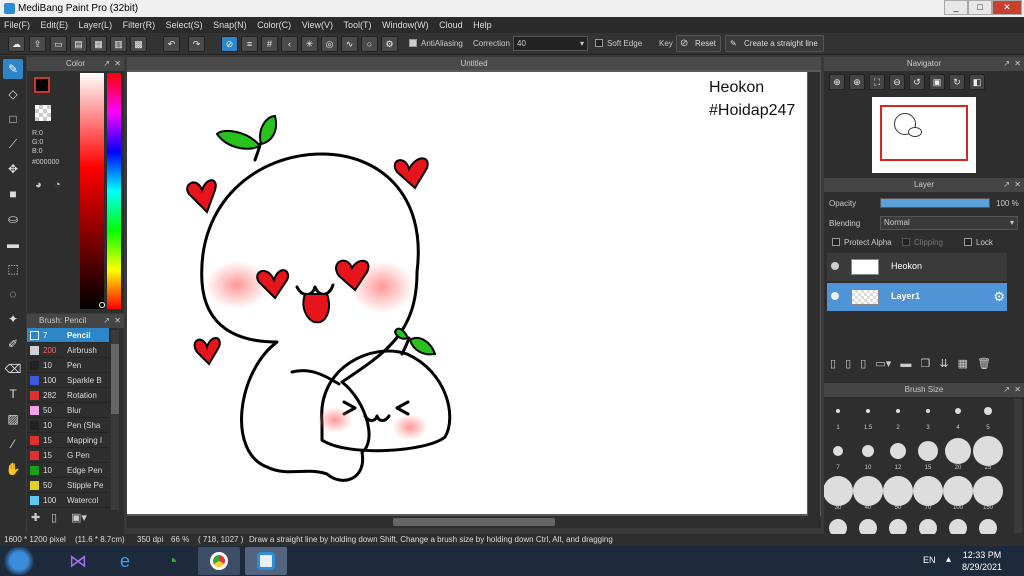 The width and height of the screenshot is (1024, 576). What do you see at coordinates (13, 69) in the screenshot?
I see `brush-tool-icon: ✎` at bounding box center [13, 69].